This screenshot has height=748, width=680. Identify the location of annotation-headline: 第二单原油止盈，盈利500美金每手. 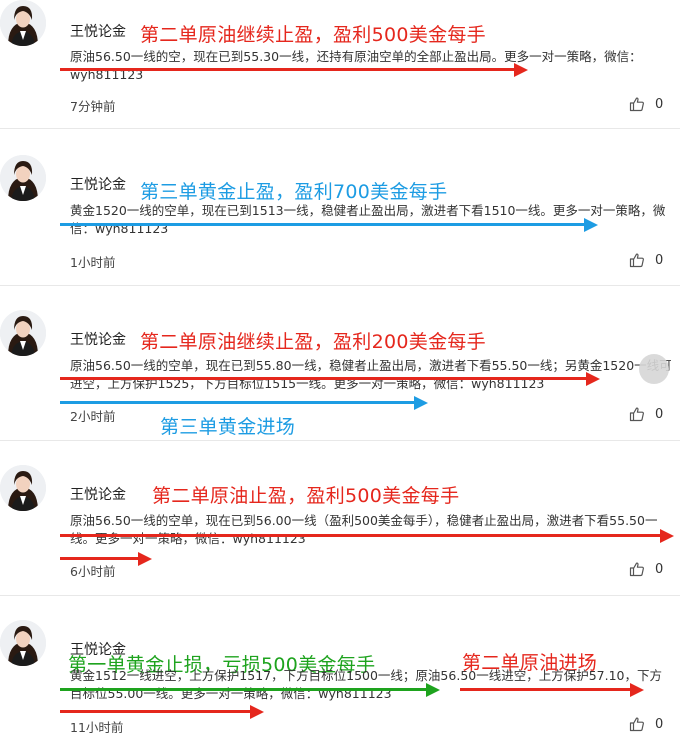
(306, 496).